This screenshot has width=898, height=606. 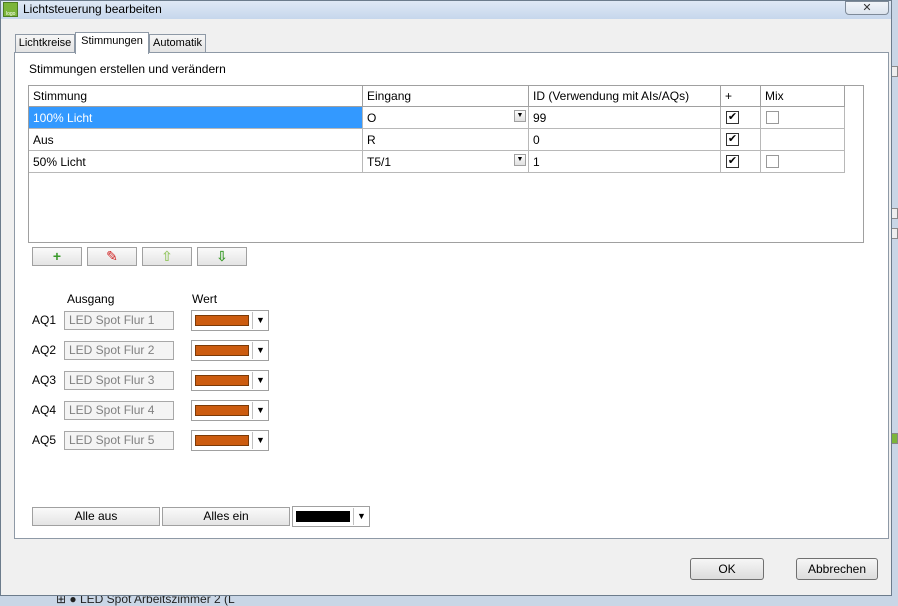 What do you see at coordinates (92, 9) in the screenshot?
I see `window-title: Lichtsteuerung bearbeiten` at bounding box center [92, 9].